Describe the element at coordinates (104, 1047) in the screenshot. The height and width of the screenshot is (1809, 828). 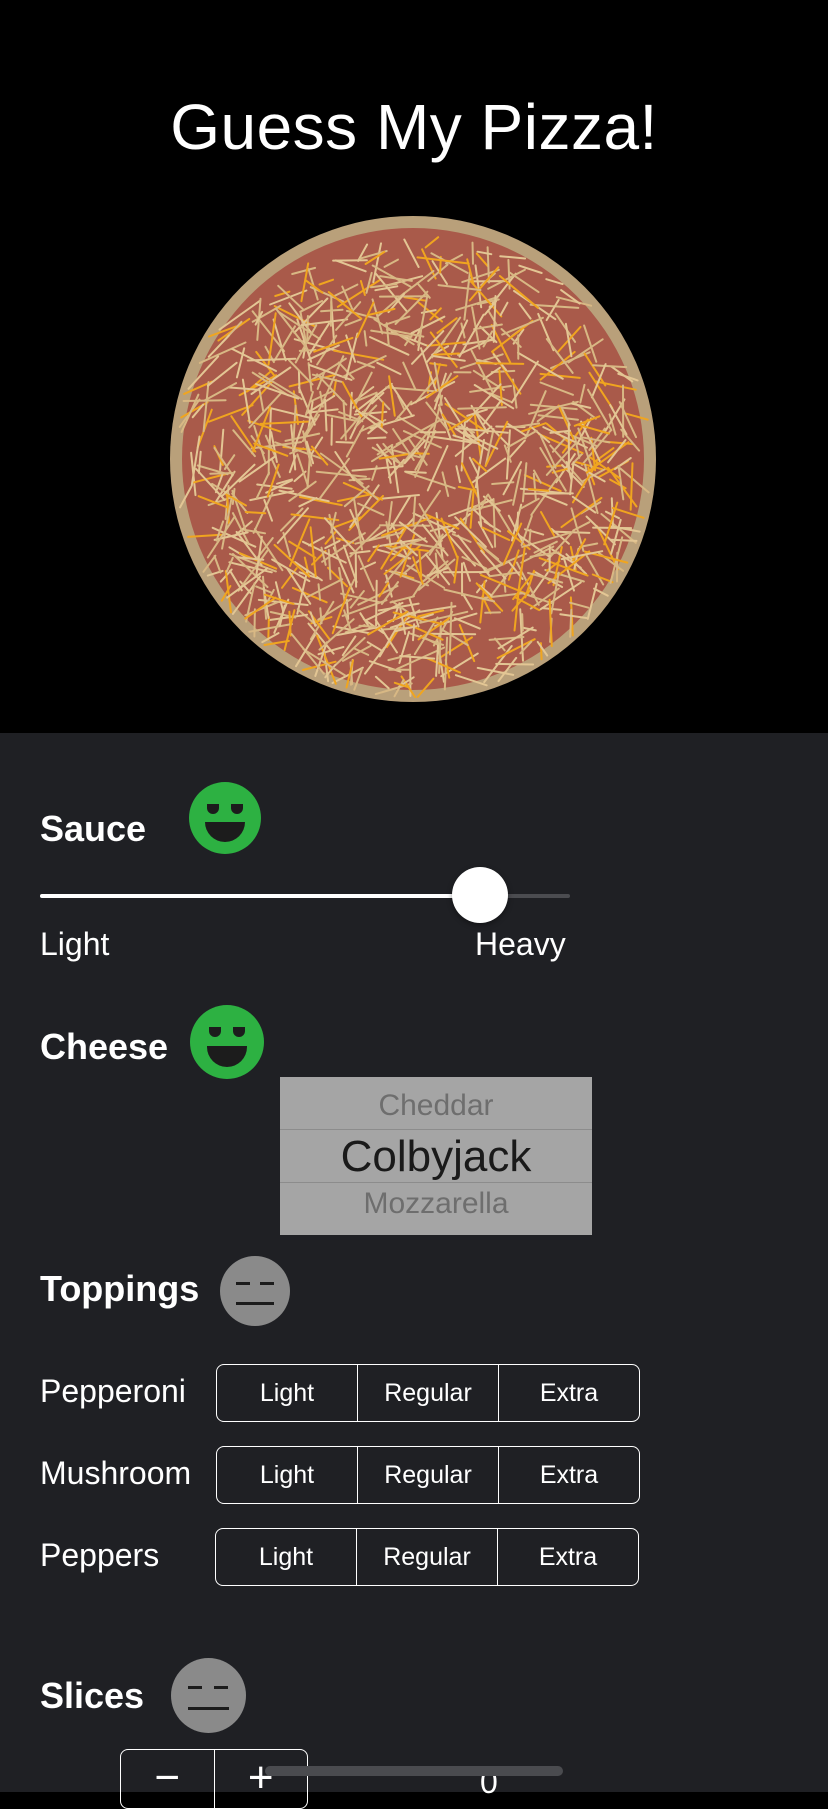
I see `cheese-label: Cheese` at that location.